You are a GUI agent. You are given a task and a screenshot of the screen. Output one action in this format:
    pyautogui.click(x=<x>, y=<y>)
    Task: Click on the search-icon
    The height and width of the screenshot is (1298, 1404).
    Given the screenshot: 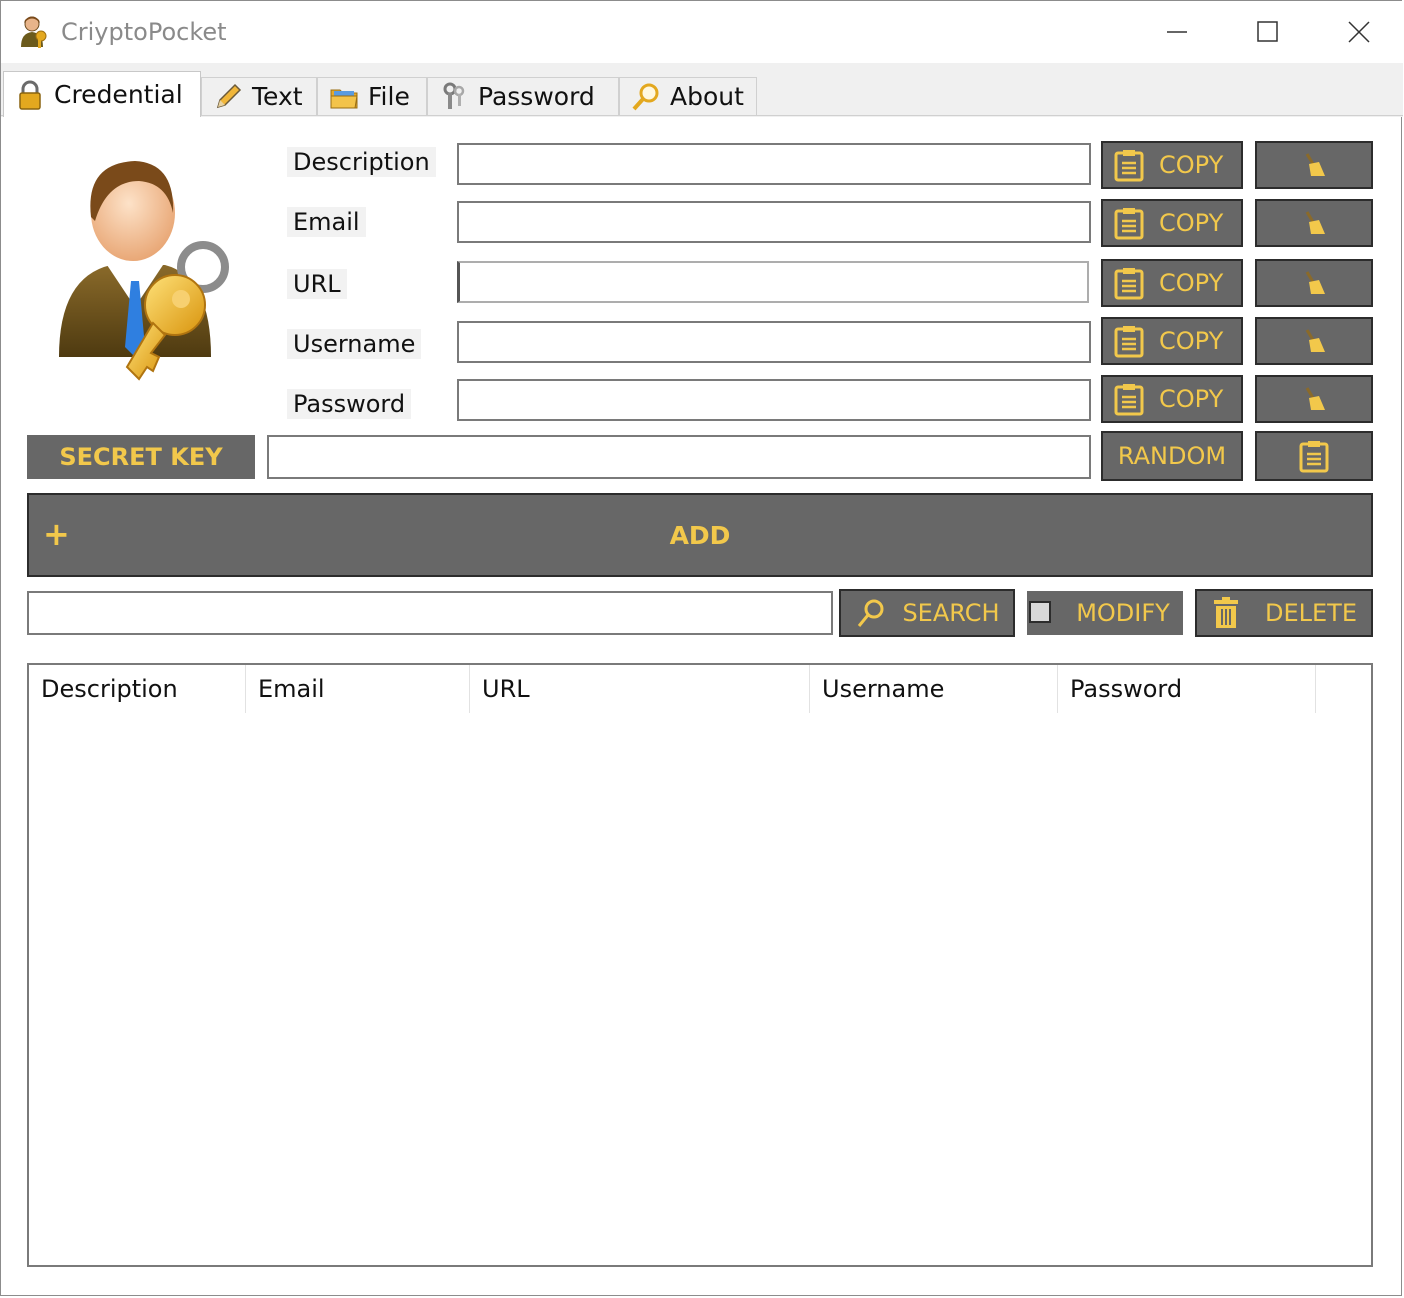 What is the action you would take?
    pyautogui.click(x=871, y=613)
    